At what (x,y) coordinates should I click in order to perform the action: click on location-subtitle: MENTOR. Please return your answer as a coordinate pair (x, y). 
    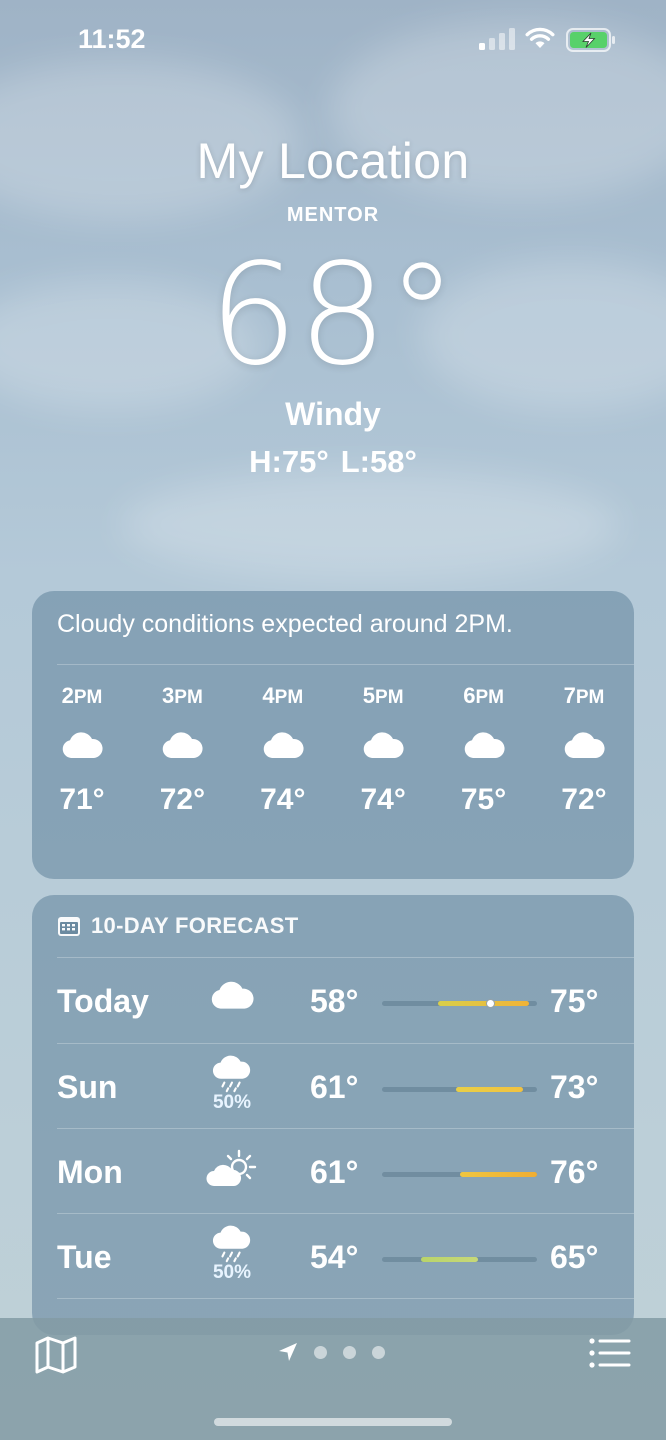
    Looking at the image, I should click on (333, 215).